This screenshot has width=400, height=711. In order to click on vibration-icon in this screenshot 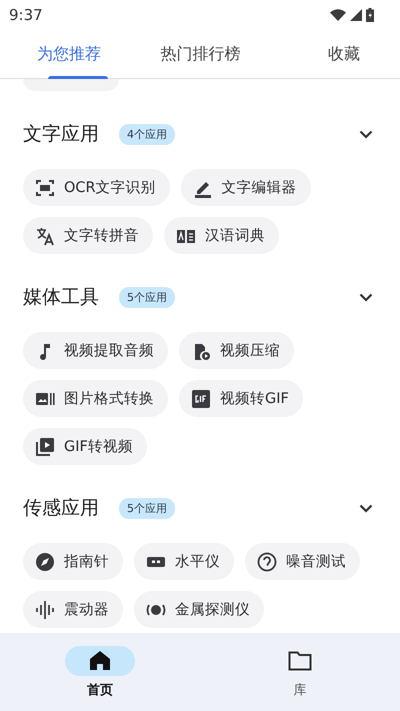, I will do `click(45, 610)`.